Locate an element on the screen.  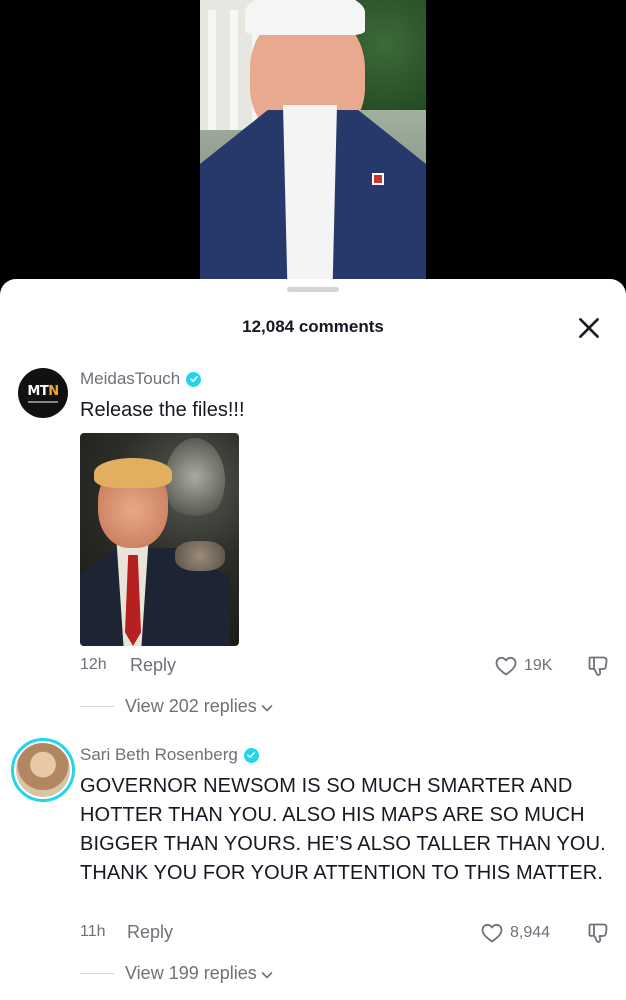
view-replies-button: View 202 replies is located at coordinates (177, 706).